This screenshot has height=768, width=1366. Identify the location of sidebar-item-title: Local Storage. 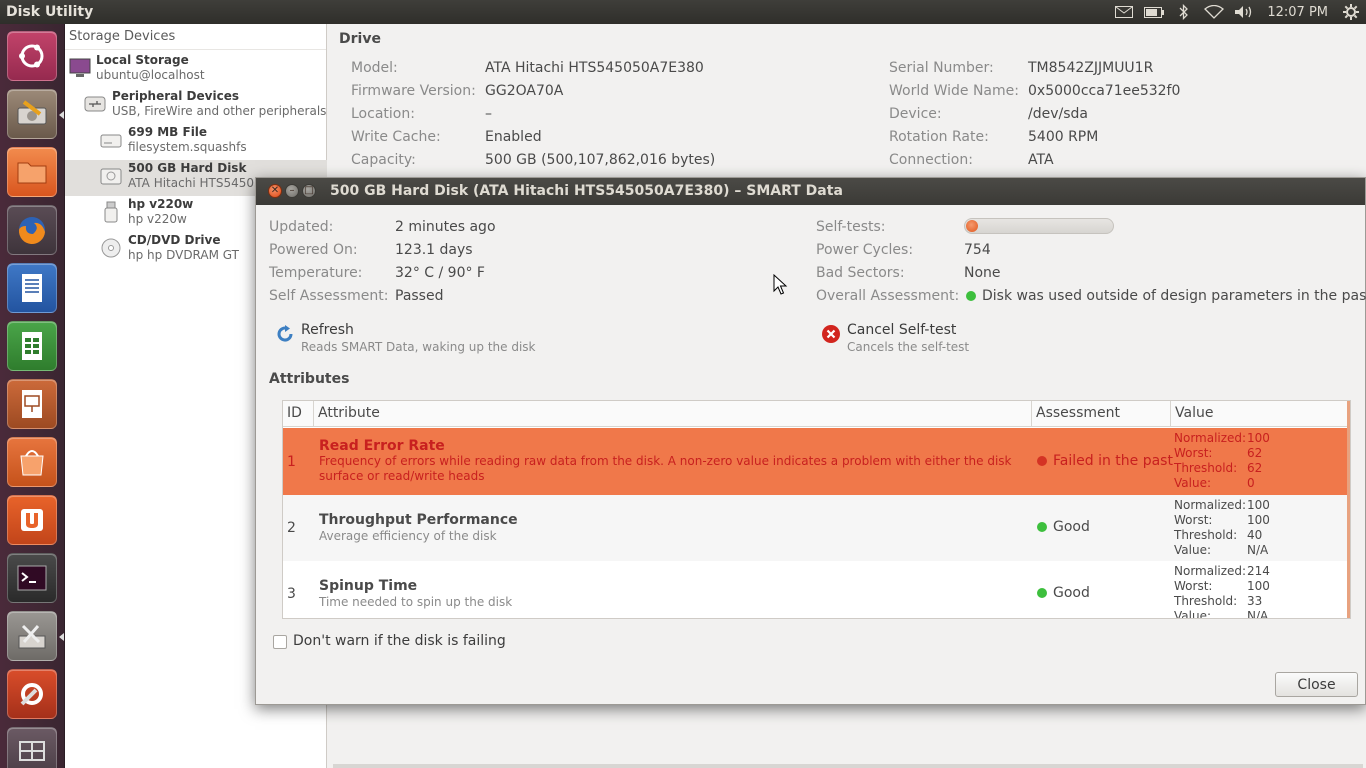
(142, 60).